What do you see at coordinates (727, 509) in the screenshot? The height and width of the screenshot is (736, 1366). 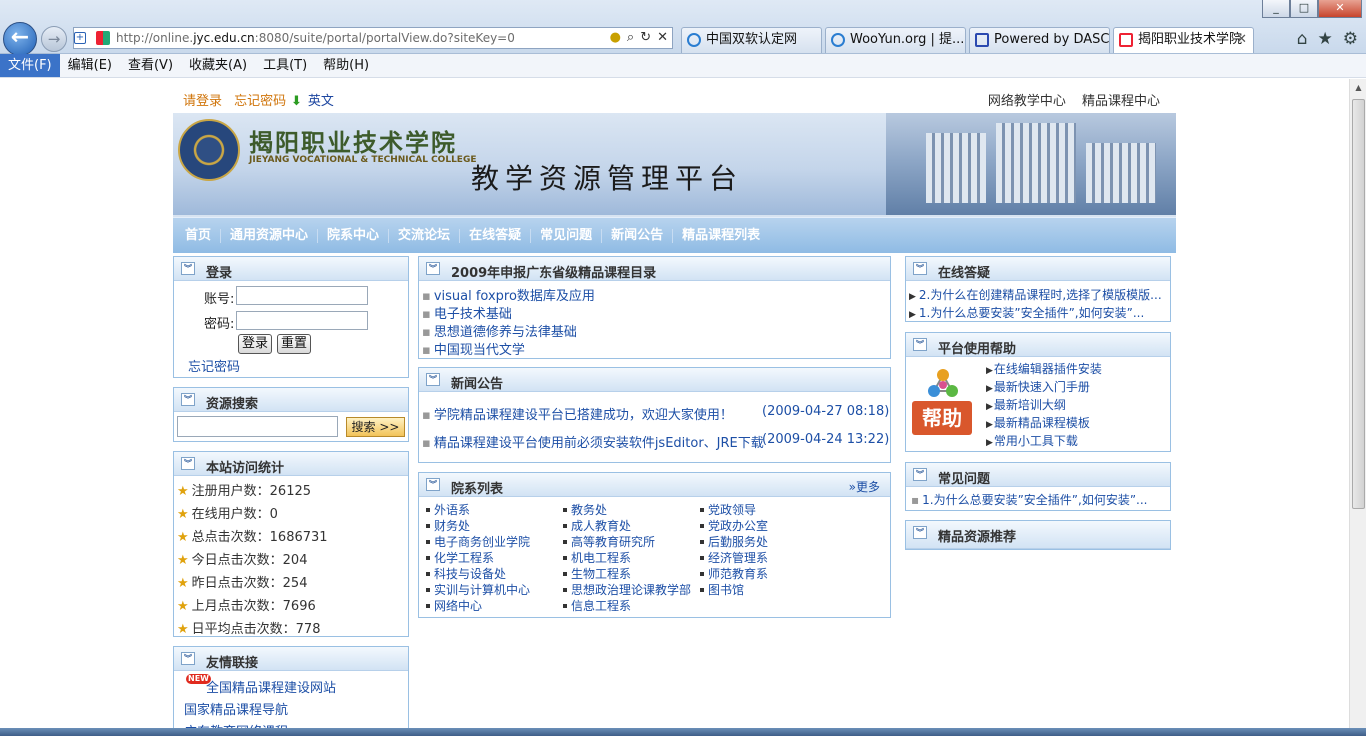 I see `department-link: 党政领导` at bounding box center [727, 509].